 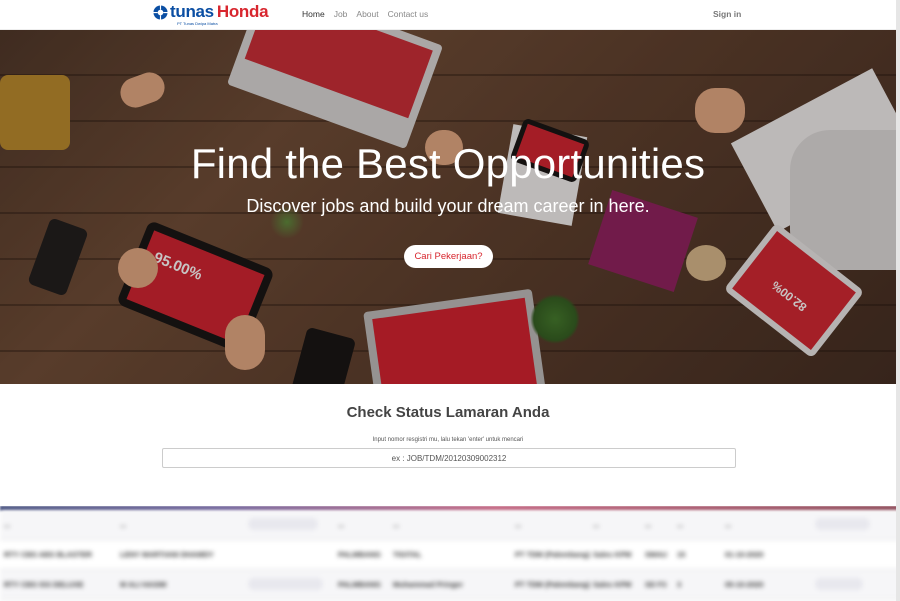 I want to click on nav-contact-us: Contact us, so click(x=408, y=14).